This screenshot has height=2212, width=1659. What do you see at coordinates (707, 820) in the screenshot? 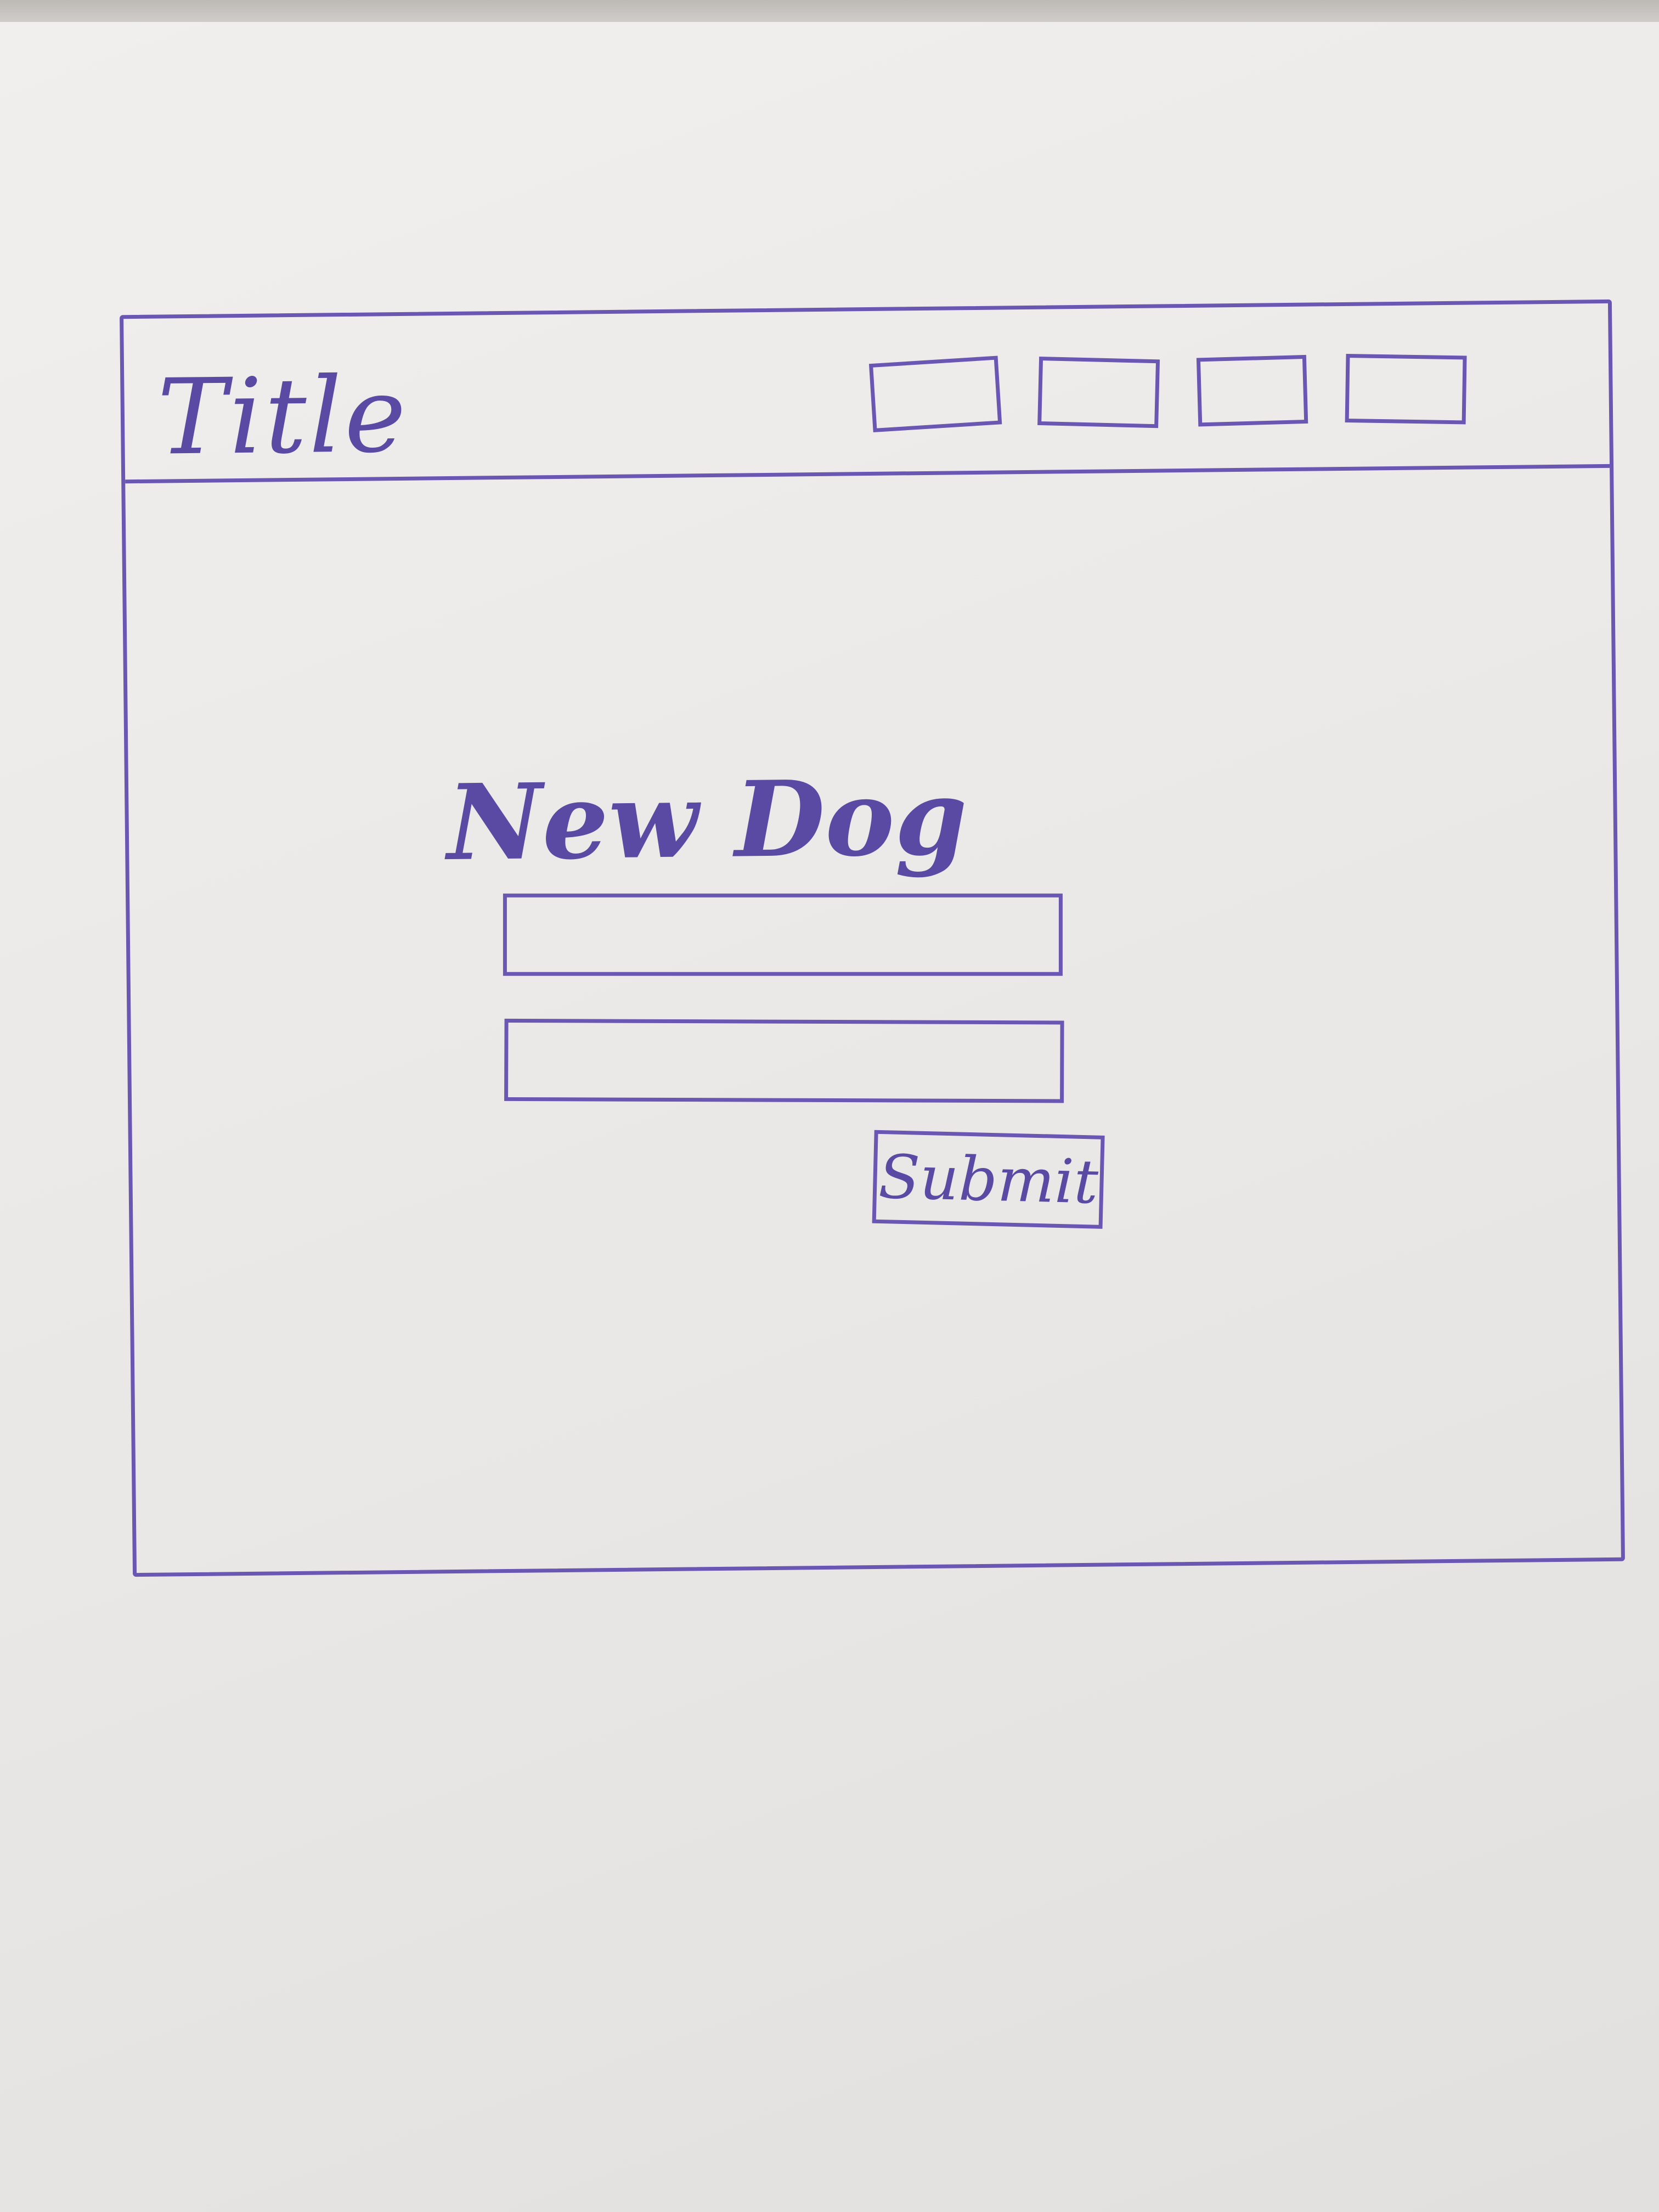
I see `form-heading: New Dog` at bounding box center [707, 820].